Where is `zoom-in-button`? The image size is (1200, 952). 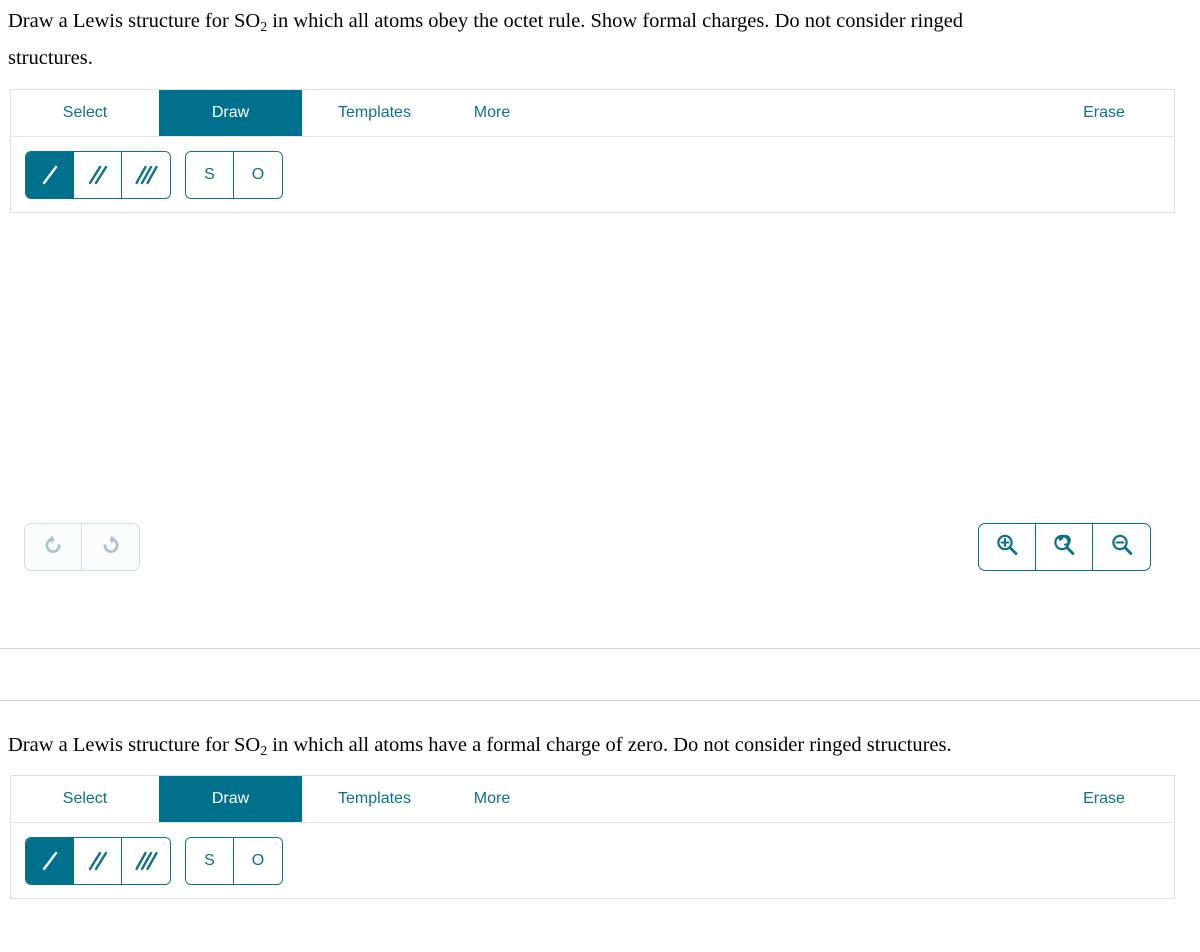
zoom-in-button is located at coordinates (1007, 547).